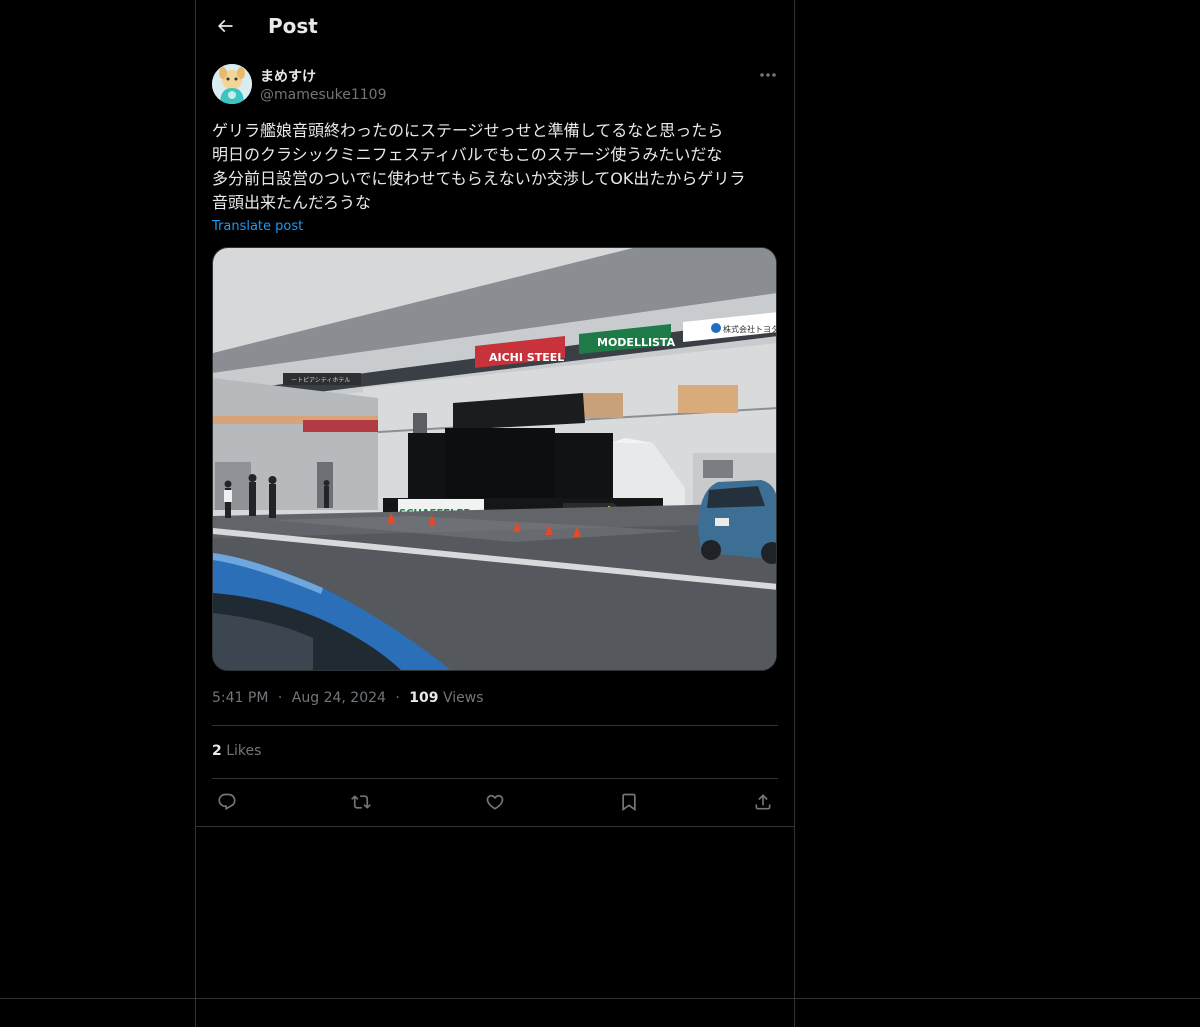  What do you see at coordinates (240, 698) in the screenshot?
I see `post-time: 5:41 PM` at bounding box center [240, 698].